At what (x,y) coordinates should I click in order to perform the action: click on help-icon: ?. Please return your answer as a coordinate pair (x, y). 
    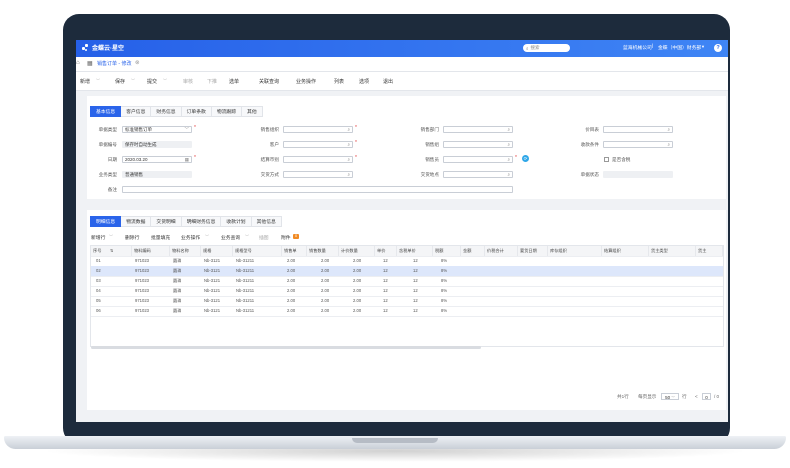
    Looking at the image, I should click on (718, 48).